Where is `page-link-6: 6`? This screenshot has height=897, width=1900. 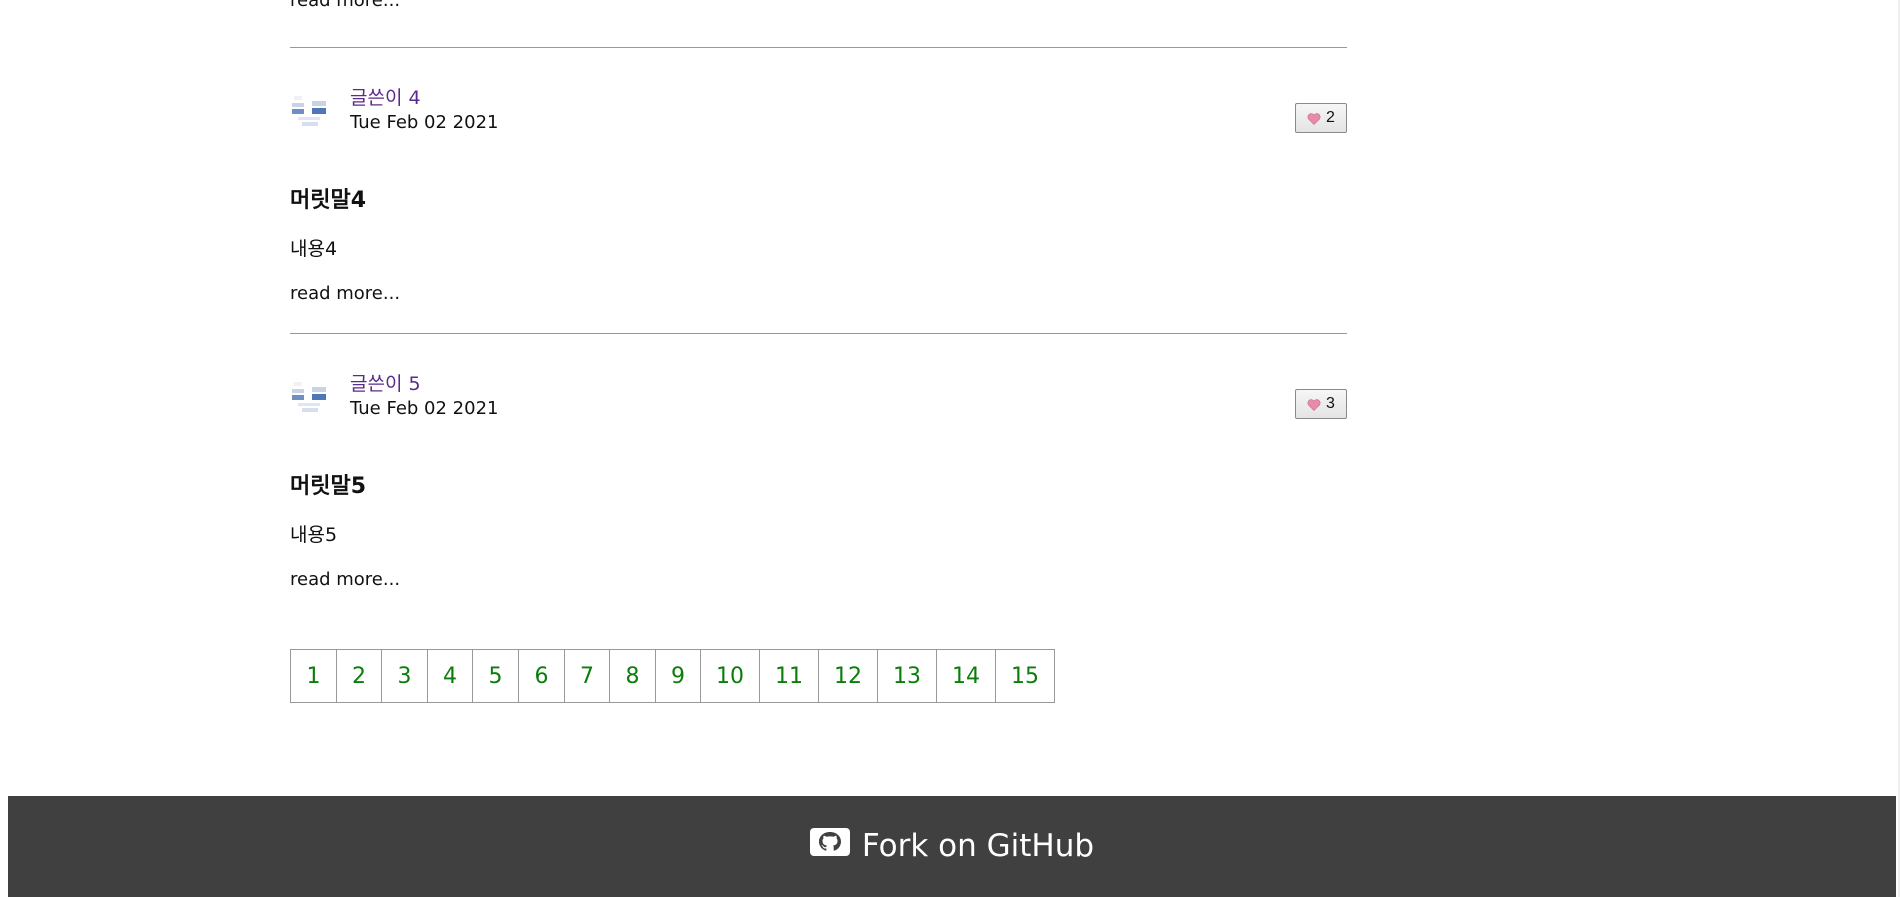
page-link-6: 6 is located at coordinates (542, 676).